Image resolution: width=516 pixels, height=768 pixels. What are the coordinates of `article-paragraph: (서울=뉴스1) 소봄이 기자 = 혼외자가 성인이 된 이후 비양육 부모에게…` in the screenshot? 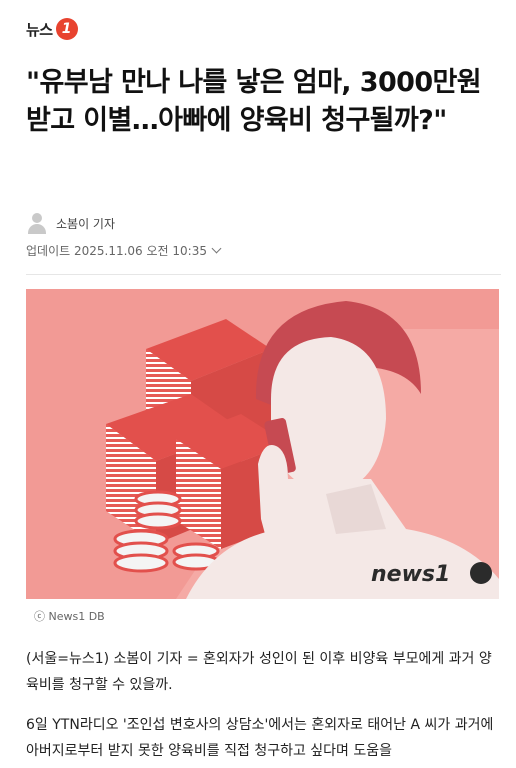 It's located at (259, 672).